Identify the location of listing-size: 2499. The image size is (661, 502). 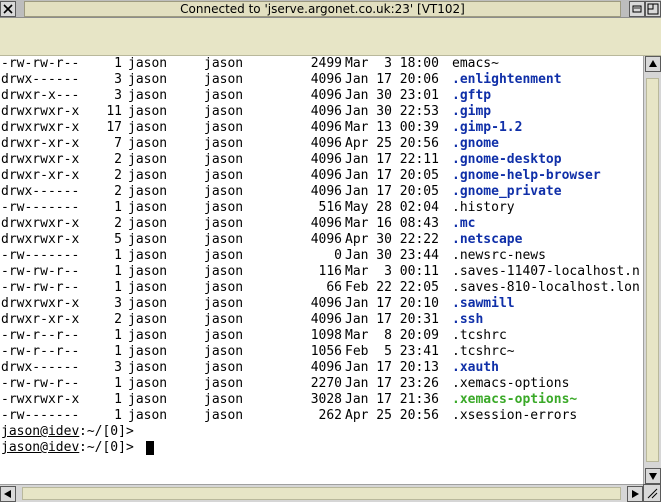
(326, 63).